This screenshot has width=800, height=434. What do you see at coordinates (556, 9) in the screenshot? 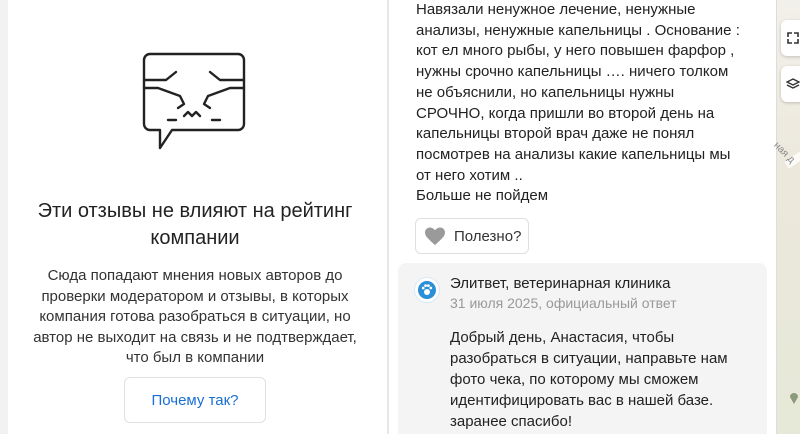
I see `review-text-line: Навязали ненужное лечение, ненужные` at bounding box center [556, 9].